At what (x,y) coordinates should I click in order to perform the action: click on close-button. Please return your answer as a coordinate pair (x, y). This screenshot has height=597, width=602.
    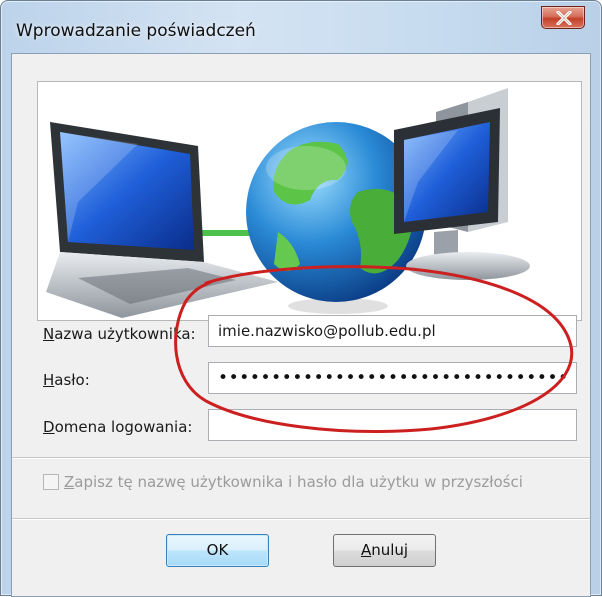
    Looking at the image, I should click on (563, 17).